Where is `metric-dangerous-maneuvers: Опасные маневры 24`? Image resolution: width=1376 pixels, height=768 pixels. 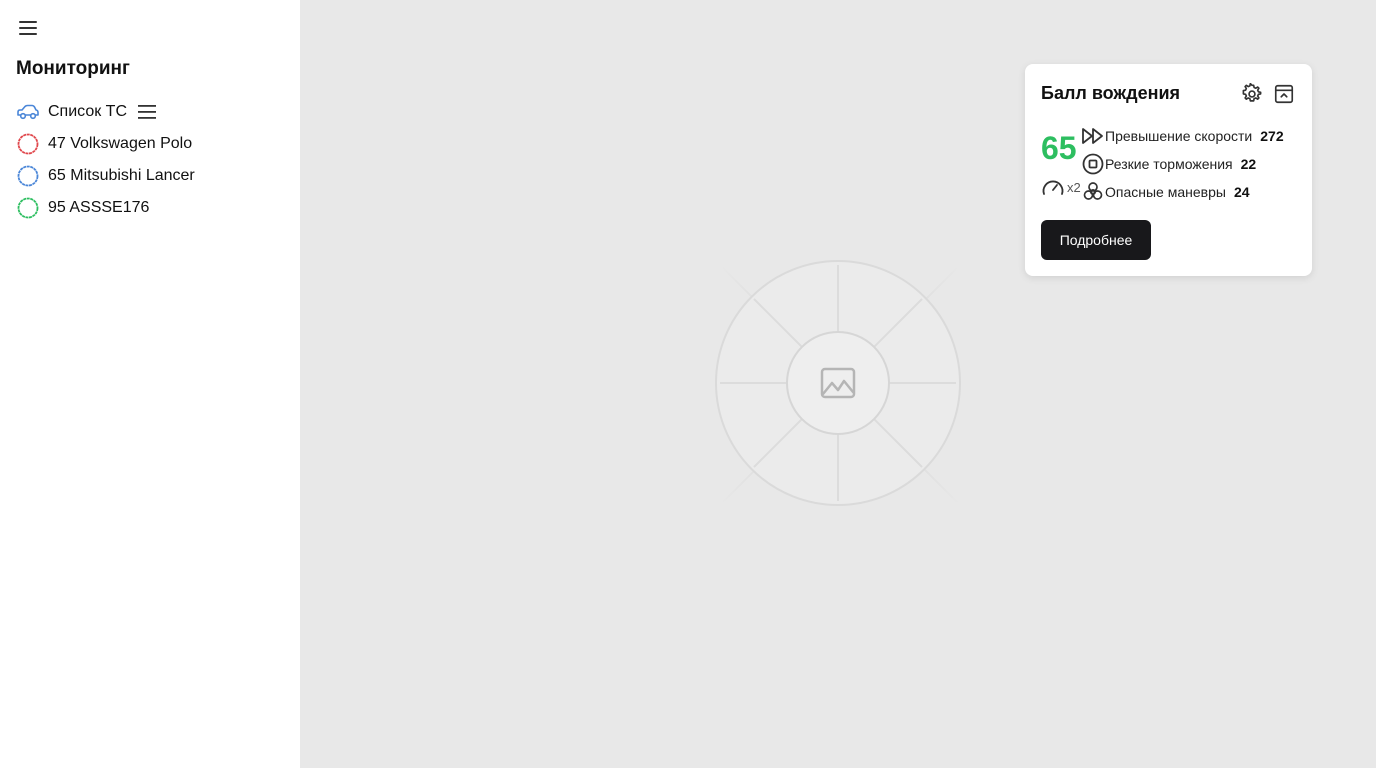 metric-dangerous-maneuvers: Опасные маневры 24 is located at coordinates (1182, 192).